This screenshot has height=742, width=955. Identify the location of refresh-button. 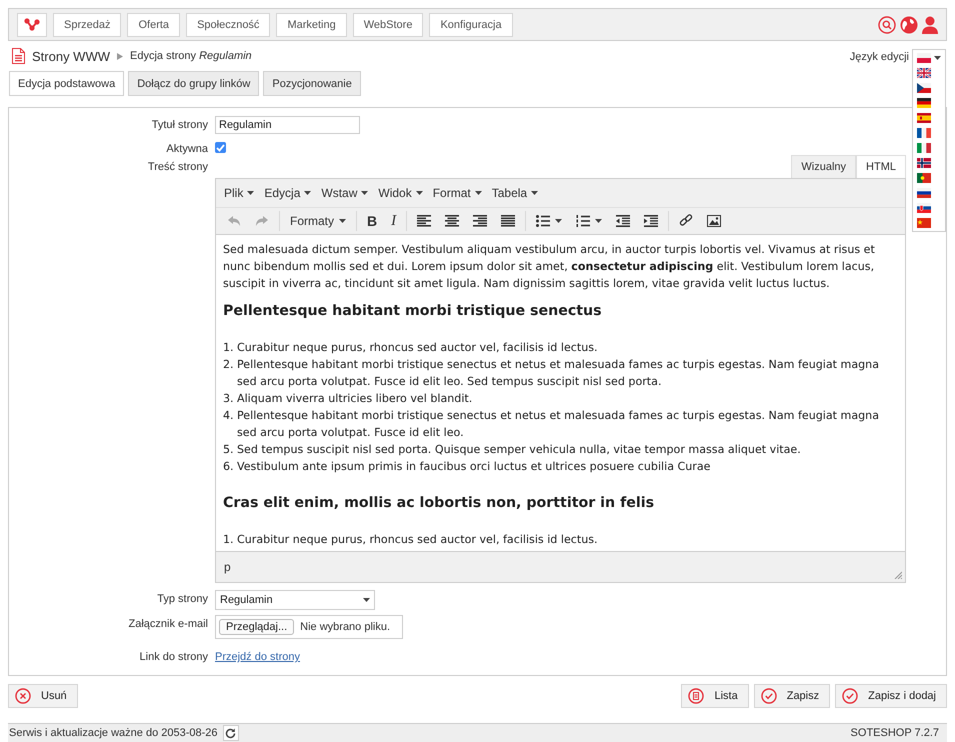
(230, 733).